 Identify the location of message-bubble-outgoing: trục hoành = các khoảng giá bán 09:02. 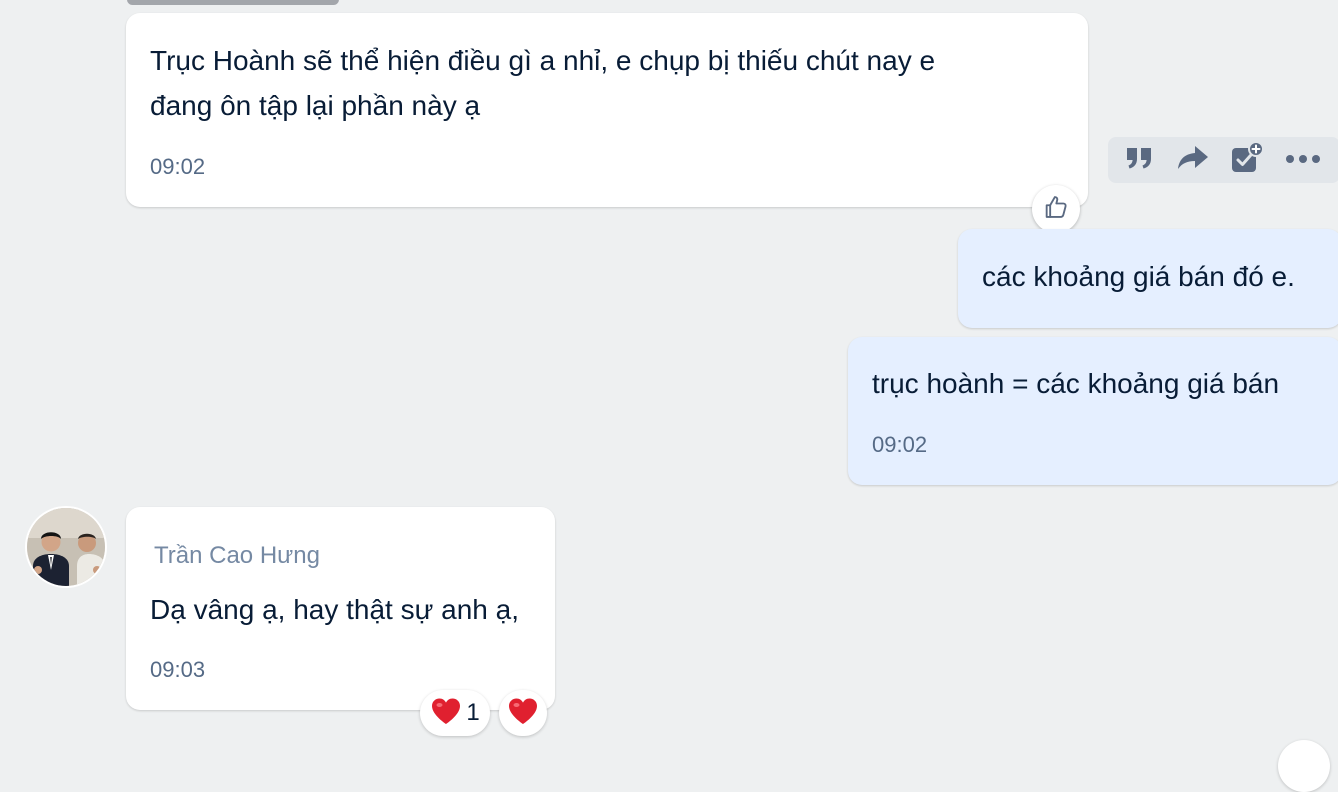
(1093, 411).